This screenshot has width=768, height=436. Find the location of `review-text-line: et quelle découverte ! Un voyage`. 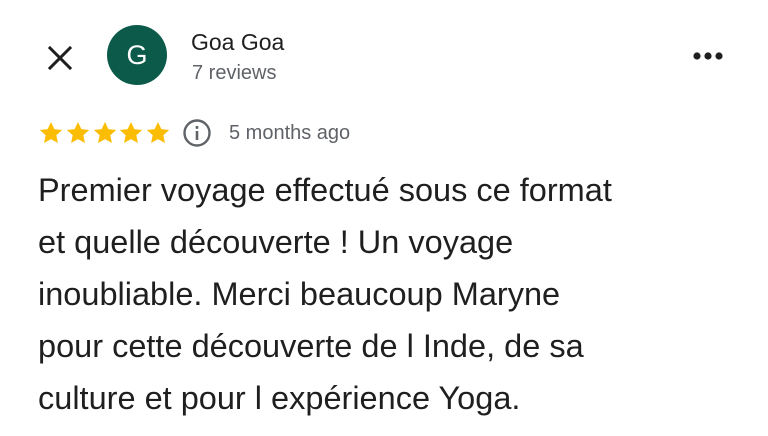

review-text-line: et quelle découverte ! Un voyage is located at coordinates (276, 242).